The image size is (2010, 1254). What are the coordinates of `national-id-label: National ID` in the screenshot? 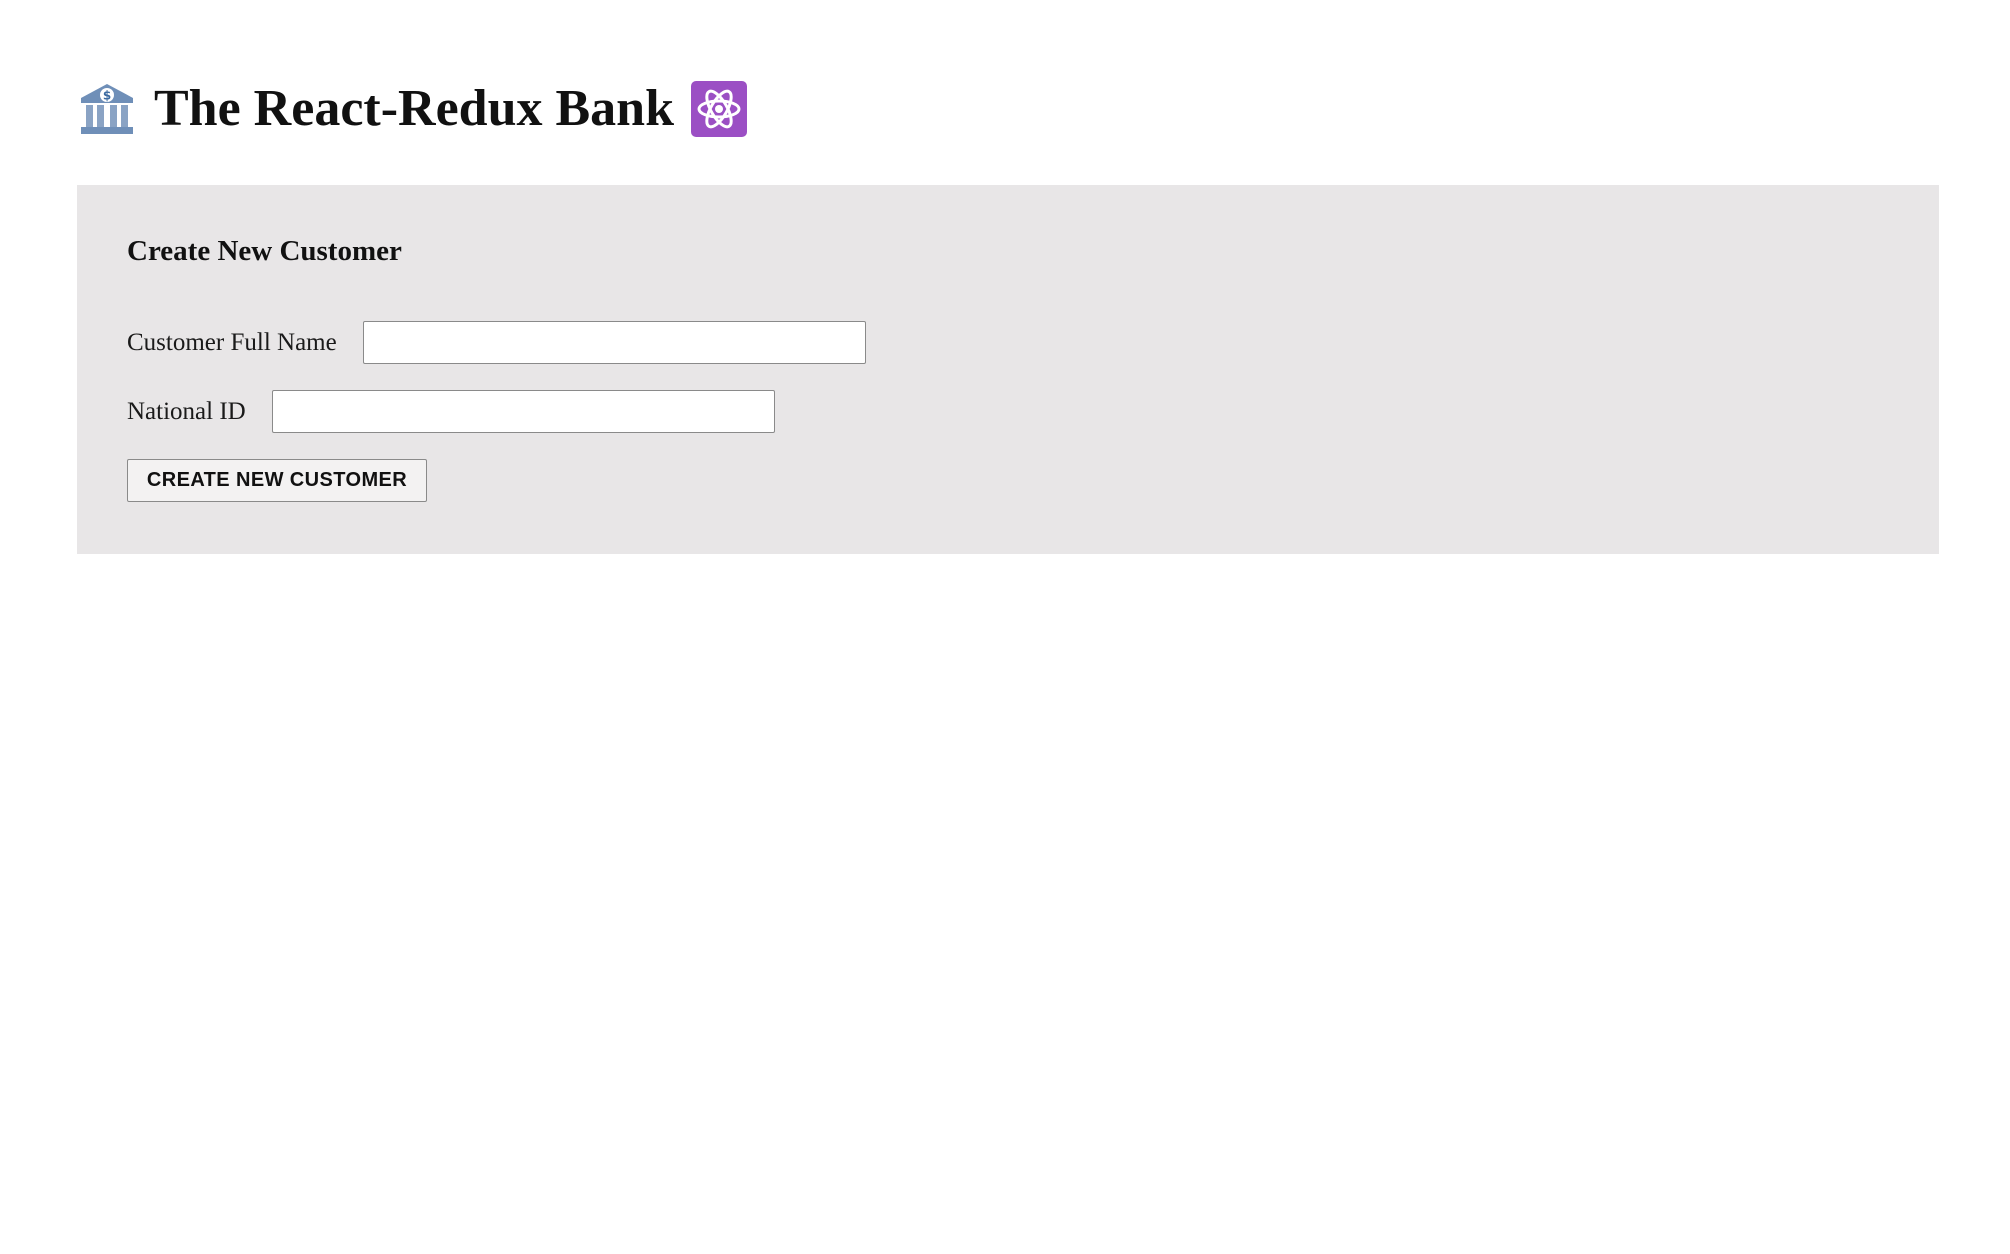 It's located at (186, 411).